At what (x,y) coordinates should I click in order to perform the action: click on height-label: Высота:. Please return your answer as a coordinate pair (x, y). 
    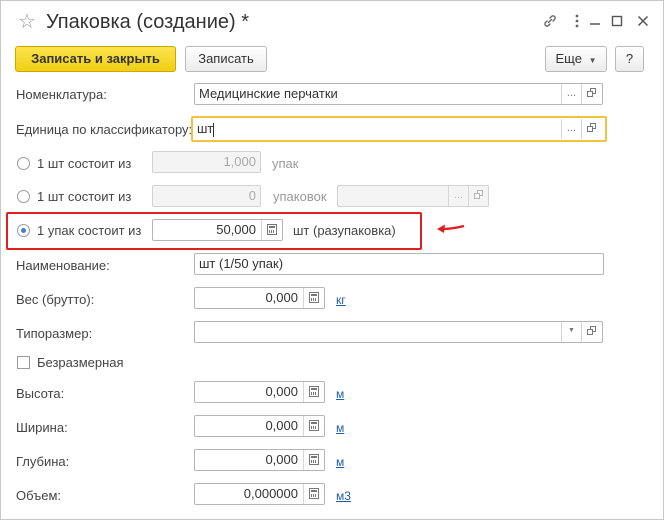
    Looking at the image, I should click on (40, 393).